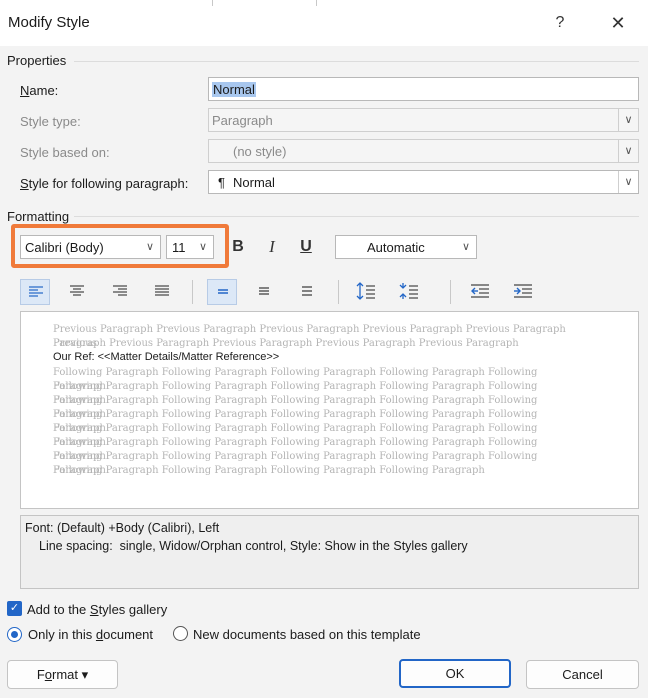  I want to click on title-bar: Modify Style ? ✕, so click(324, 23).